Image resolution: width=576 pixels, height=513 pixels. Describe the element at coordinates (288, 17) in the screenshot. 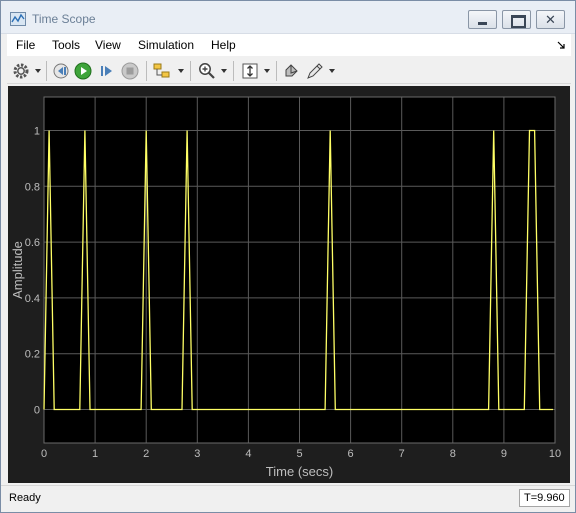

I see `title-bar: Time Scope ✕` at that location.